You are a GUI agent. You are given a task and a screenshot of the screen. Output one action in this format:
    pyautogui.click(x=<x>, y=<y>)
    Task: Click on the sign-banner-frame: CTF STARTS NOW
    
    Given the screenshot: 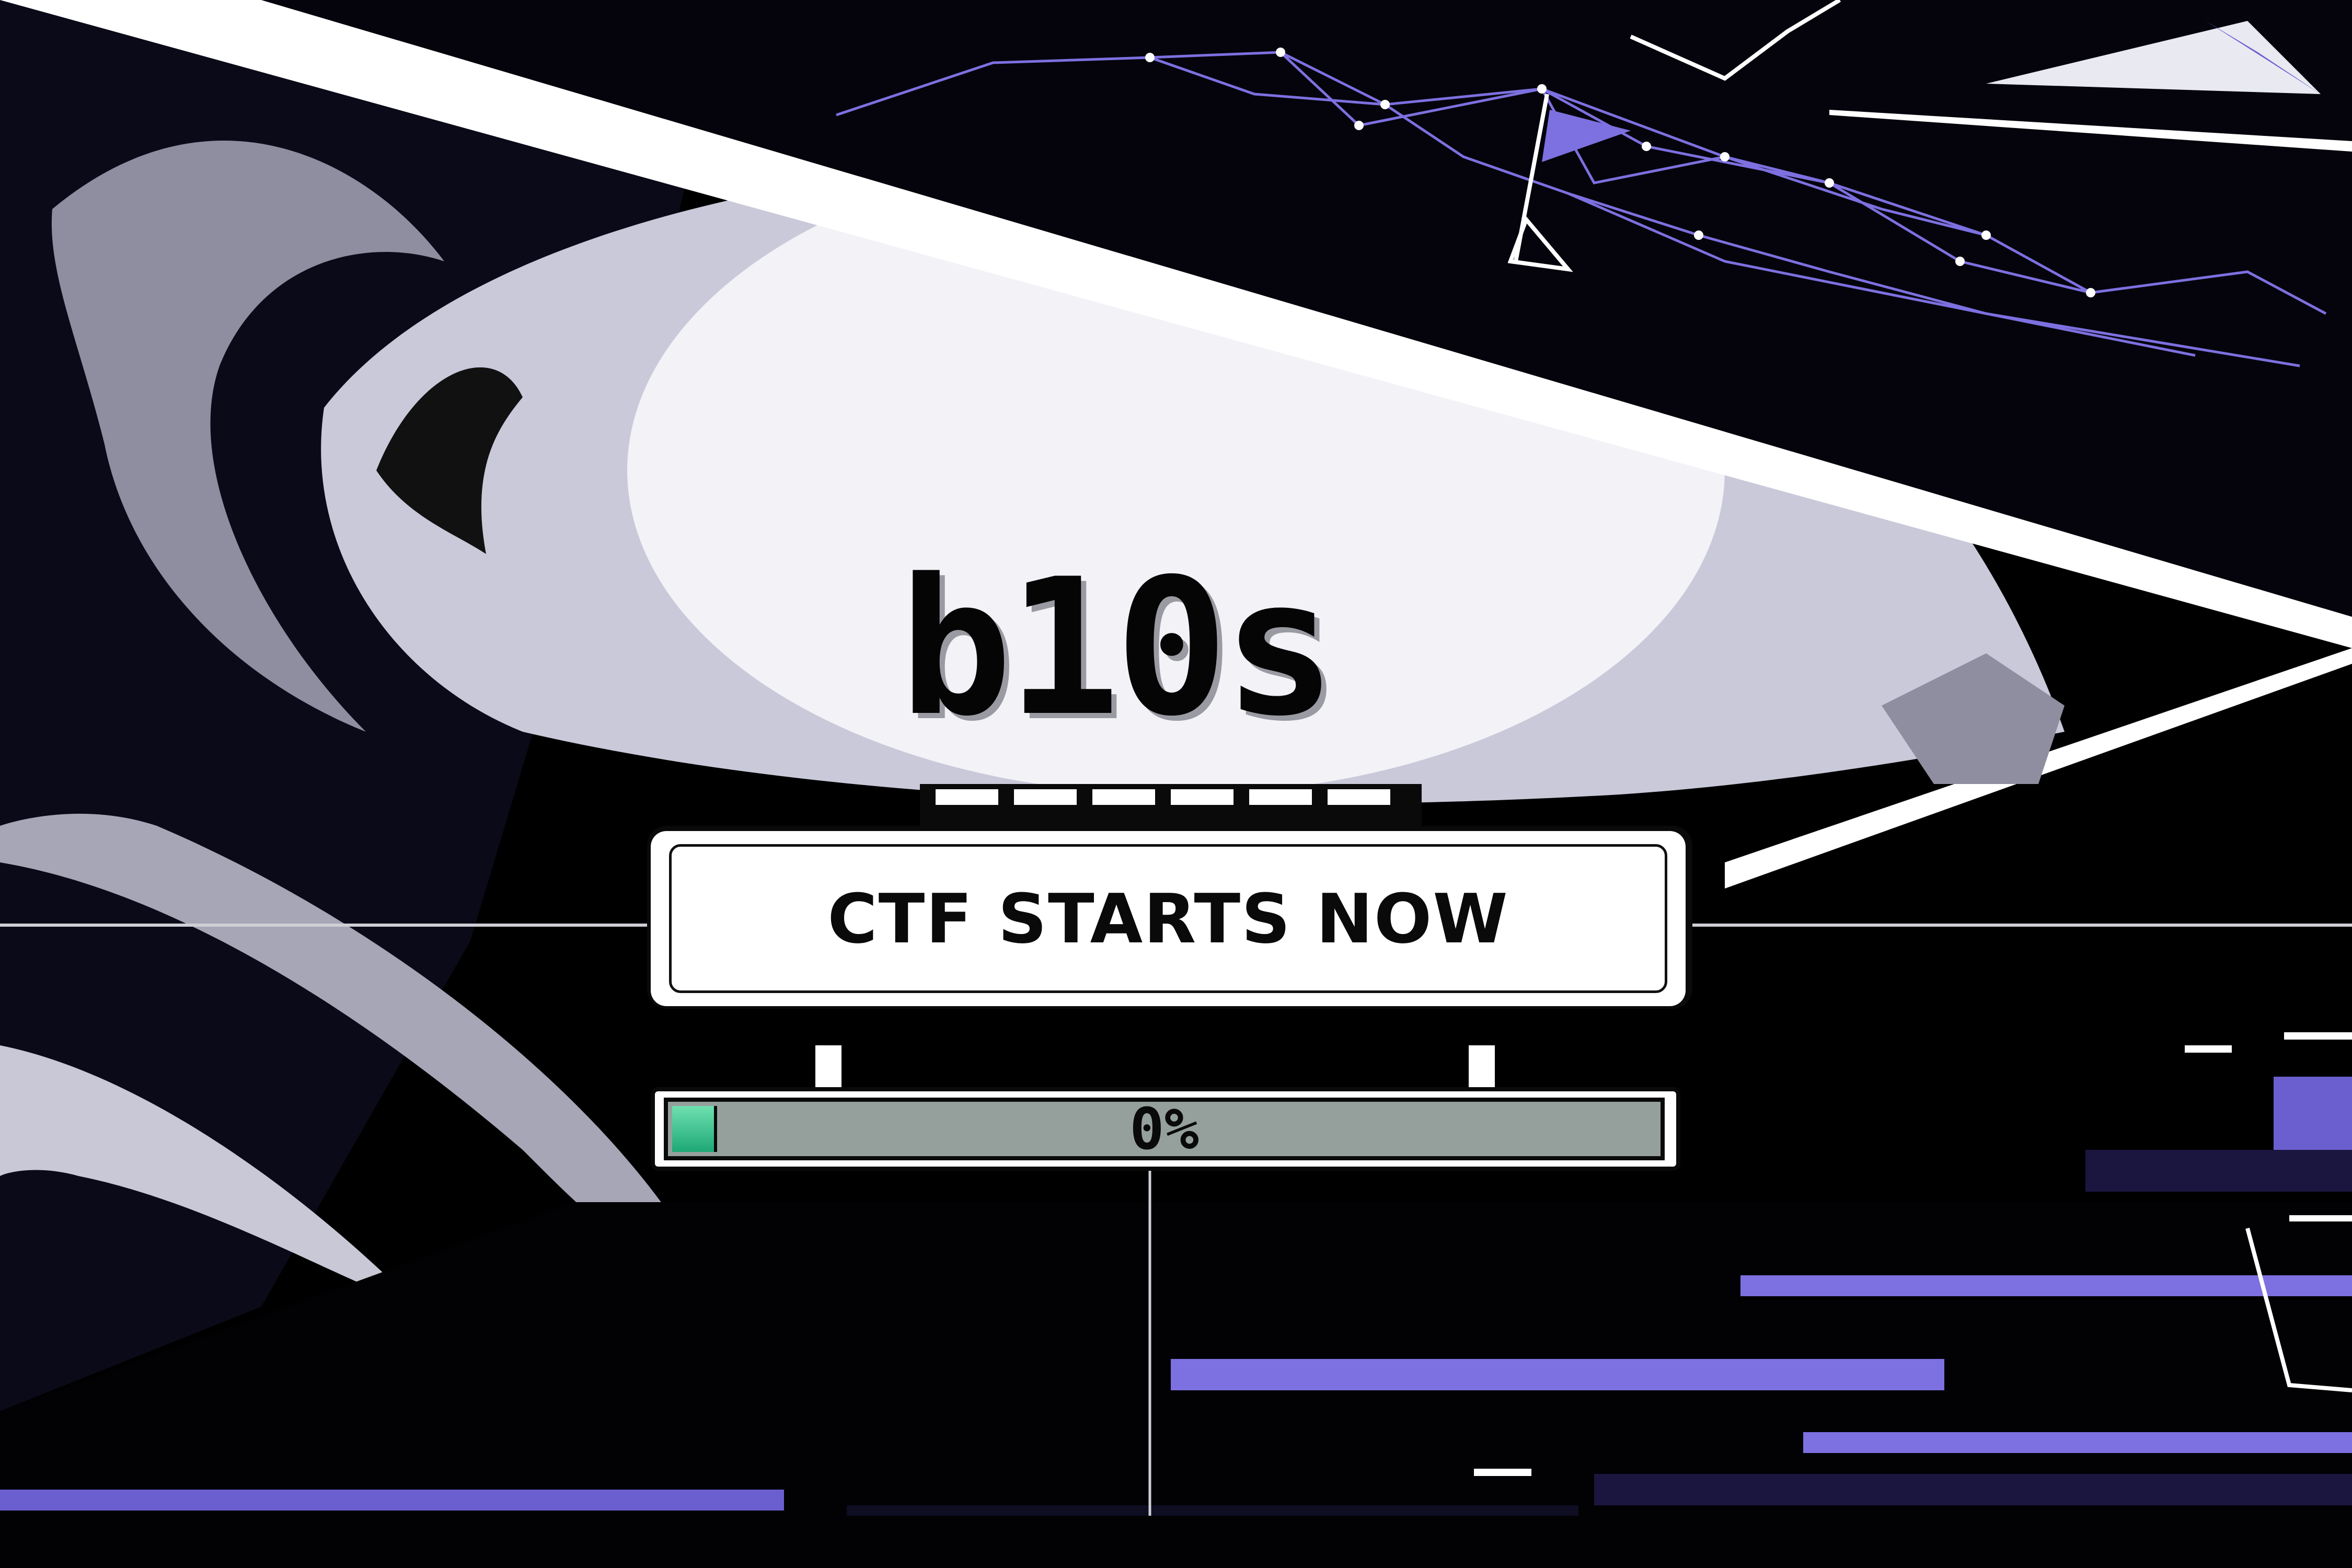 What is the action you would take?
    pyautogui.click(x=1168, y=918)
    